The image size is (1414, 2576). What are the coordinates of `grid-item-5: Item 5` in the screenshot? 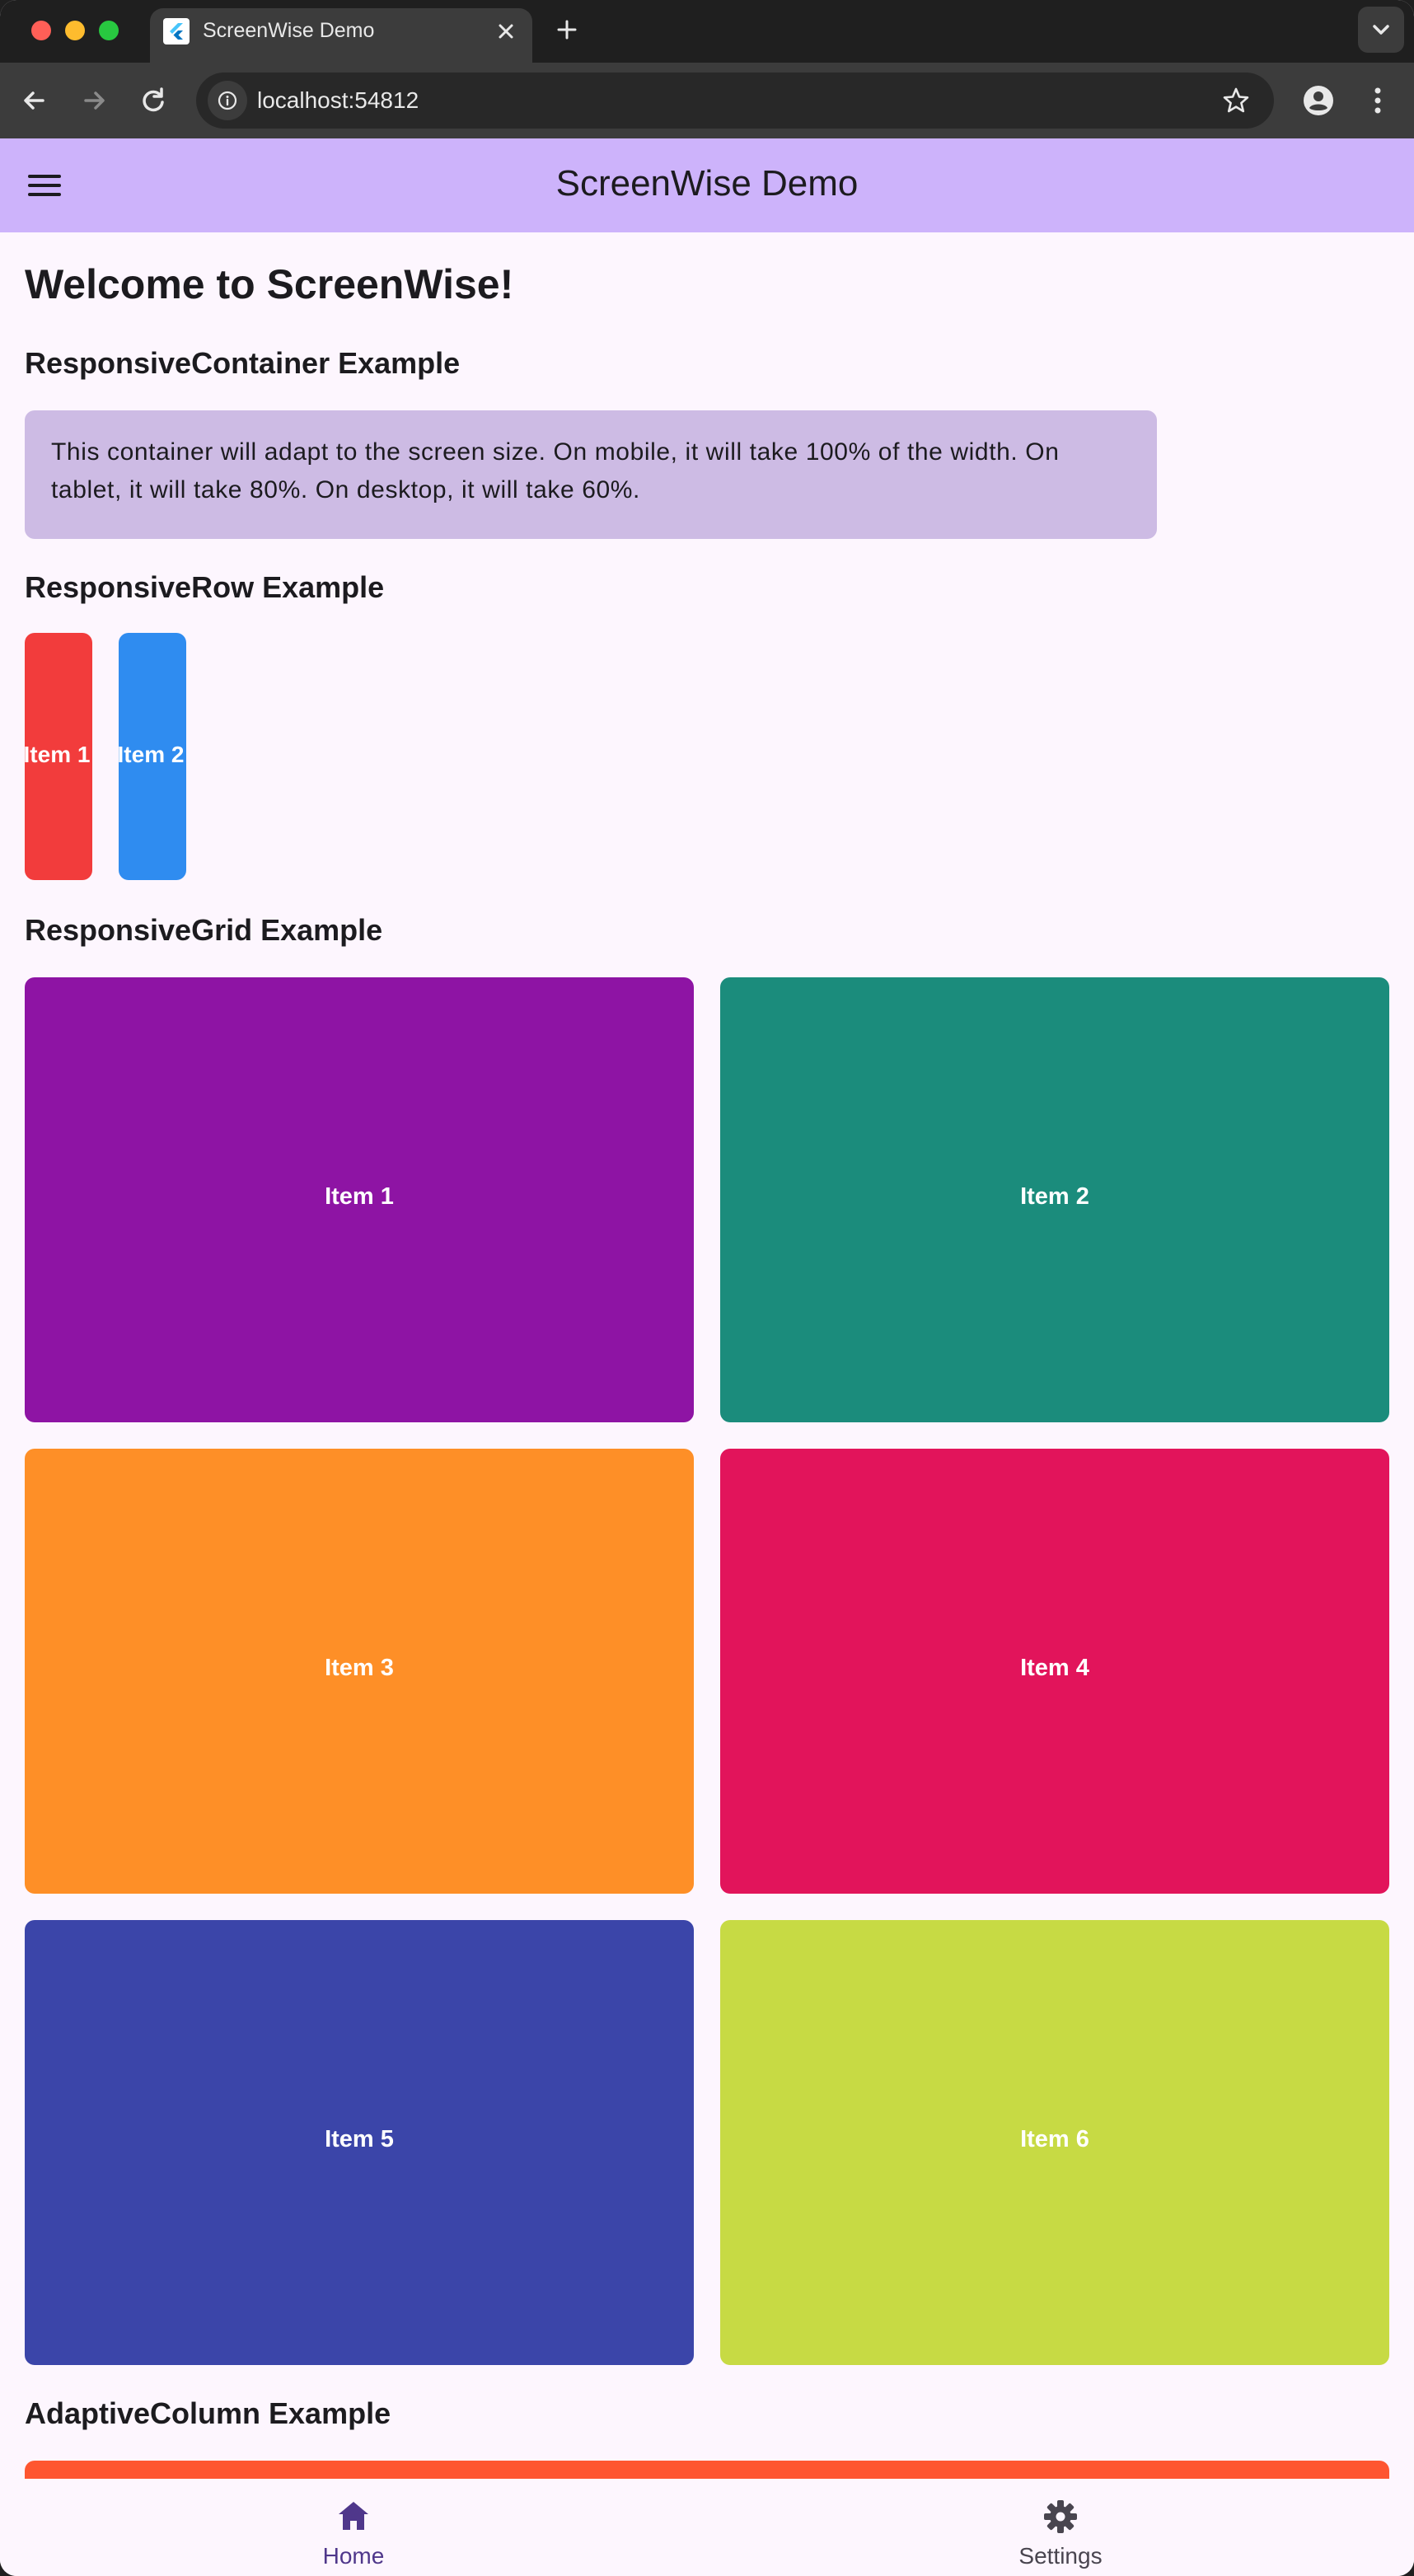 It's located at (359, 2142).